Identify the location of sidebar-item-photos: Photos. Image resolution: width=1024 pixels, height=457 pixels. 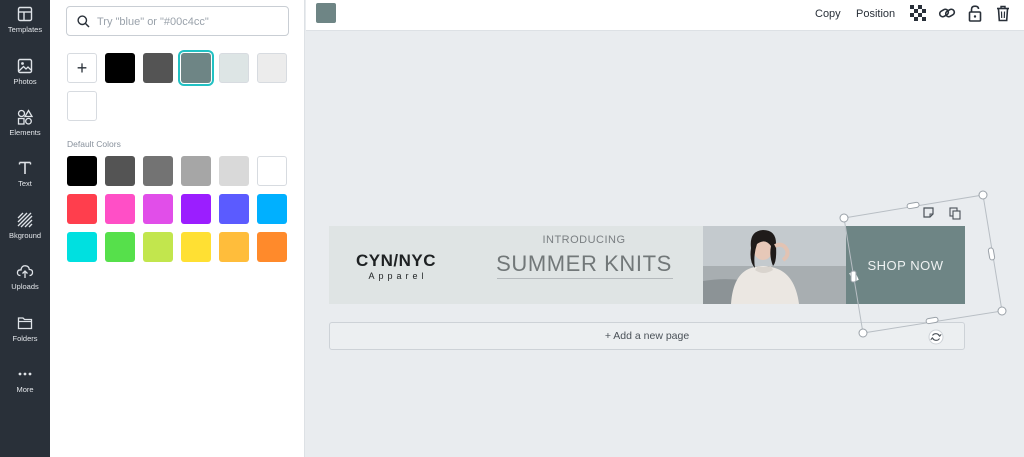
(25, 79).